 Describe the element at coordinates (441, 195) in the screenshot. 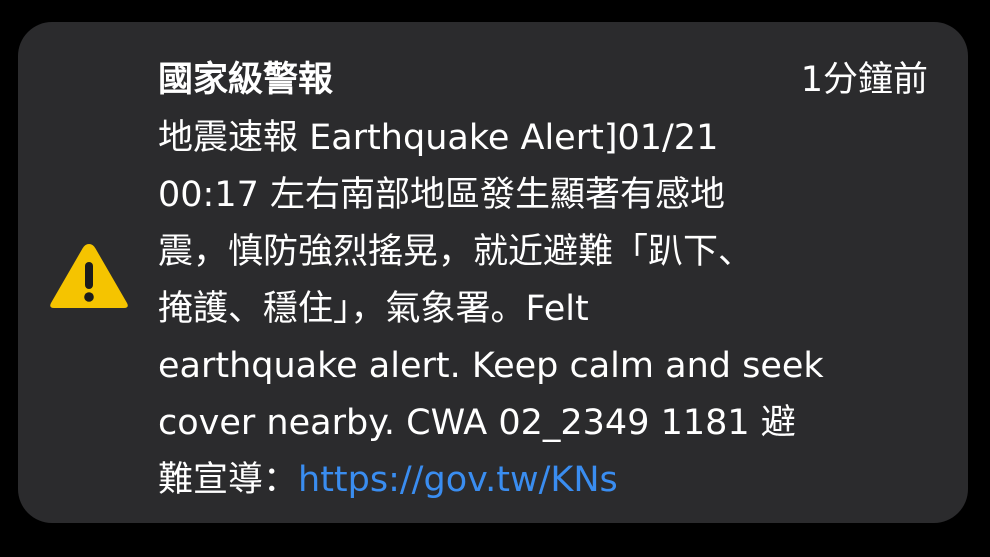

I see `message-line: 00:17 左右南部地區發生顯著有感地` at that location.